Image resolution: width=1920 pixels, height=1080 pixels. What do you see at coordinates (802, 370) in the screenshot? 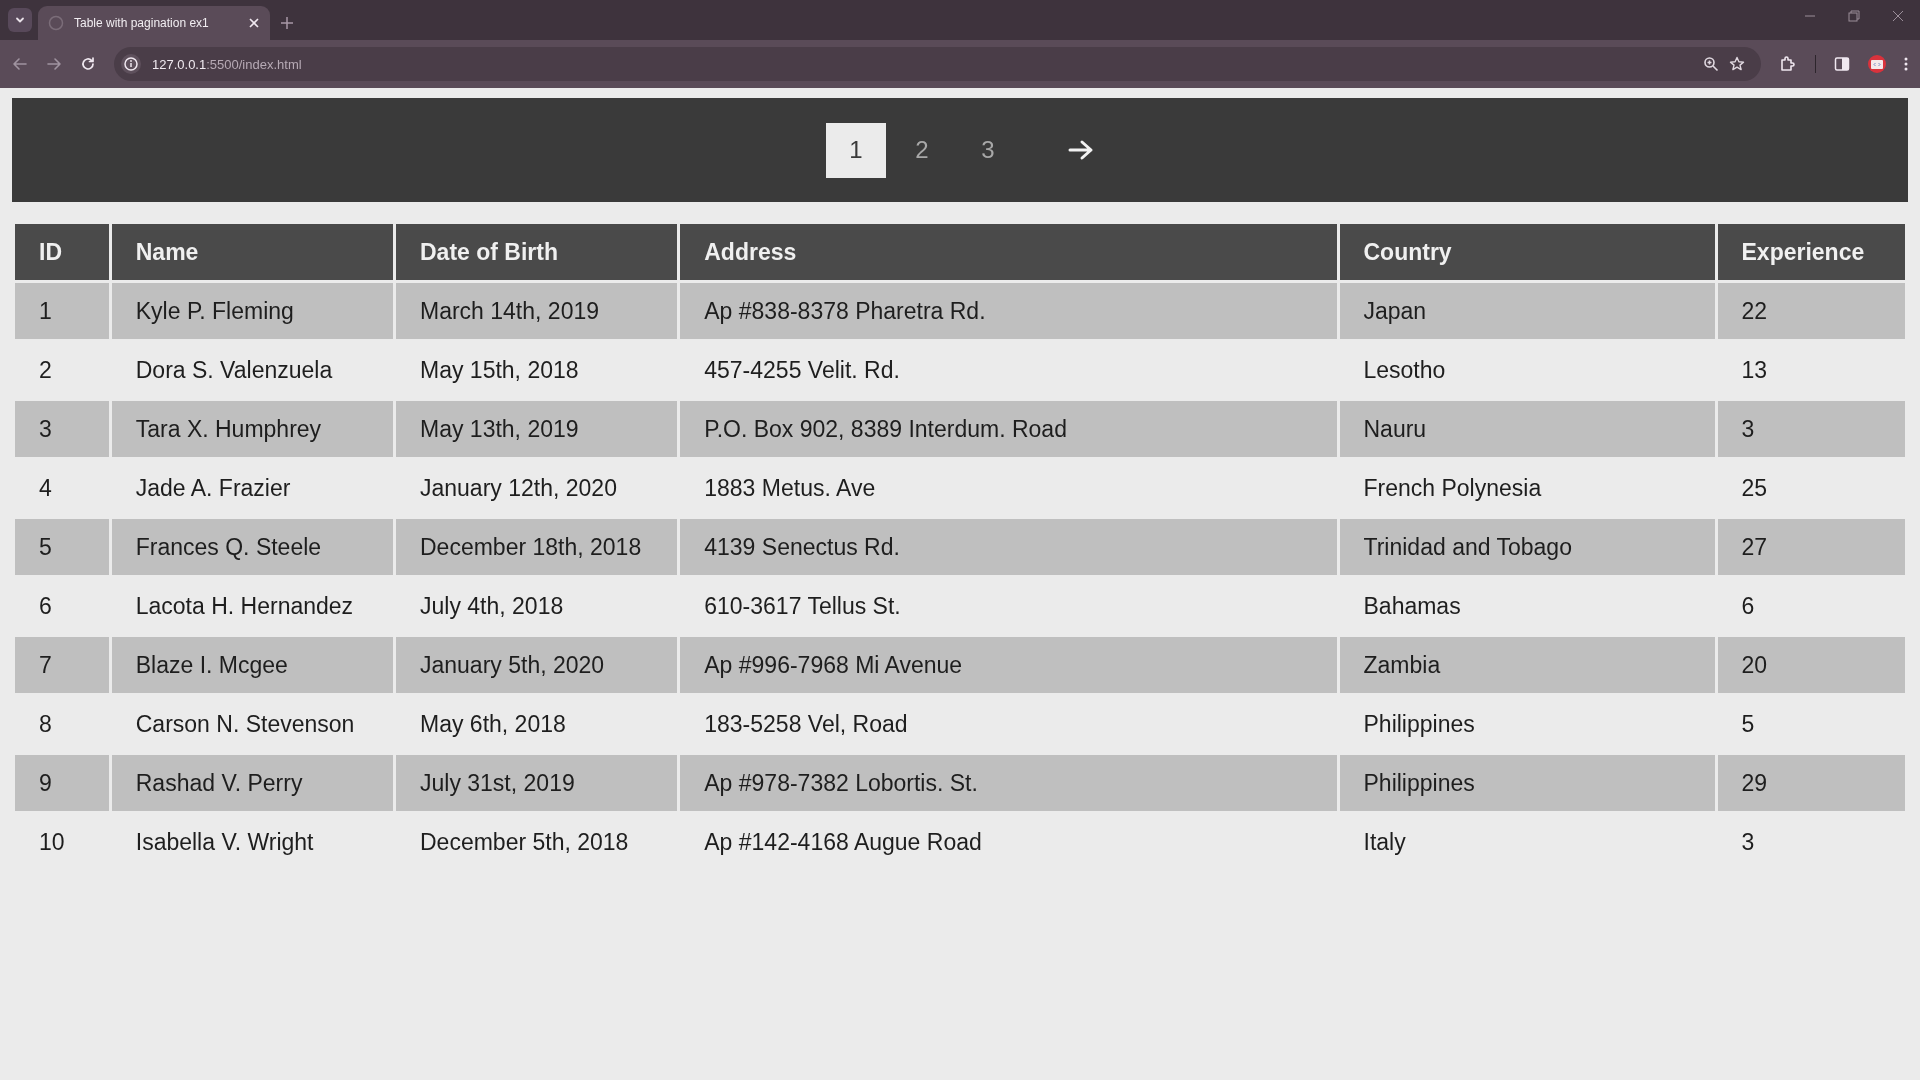
I see `table-cell-text: 457-4255 Velit. Rd.` at bounding box center [802, 370].